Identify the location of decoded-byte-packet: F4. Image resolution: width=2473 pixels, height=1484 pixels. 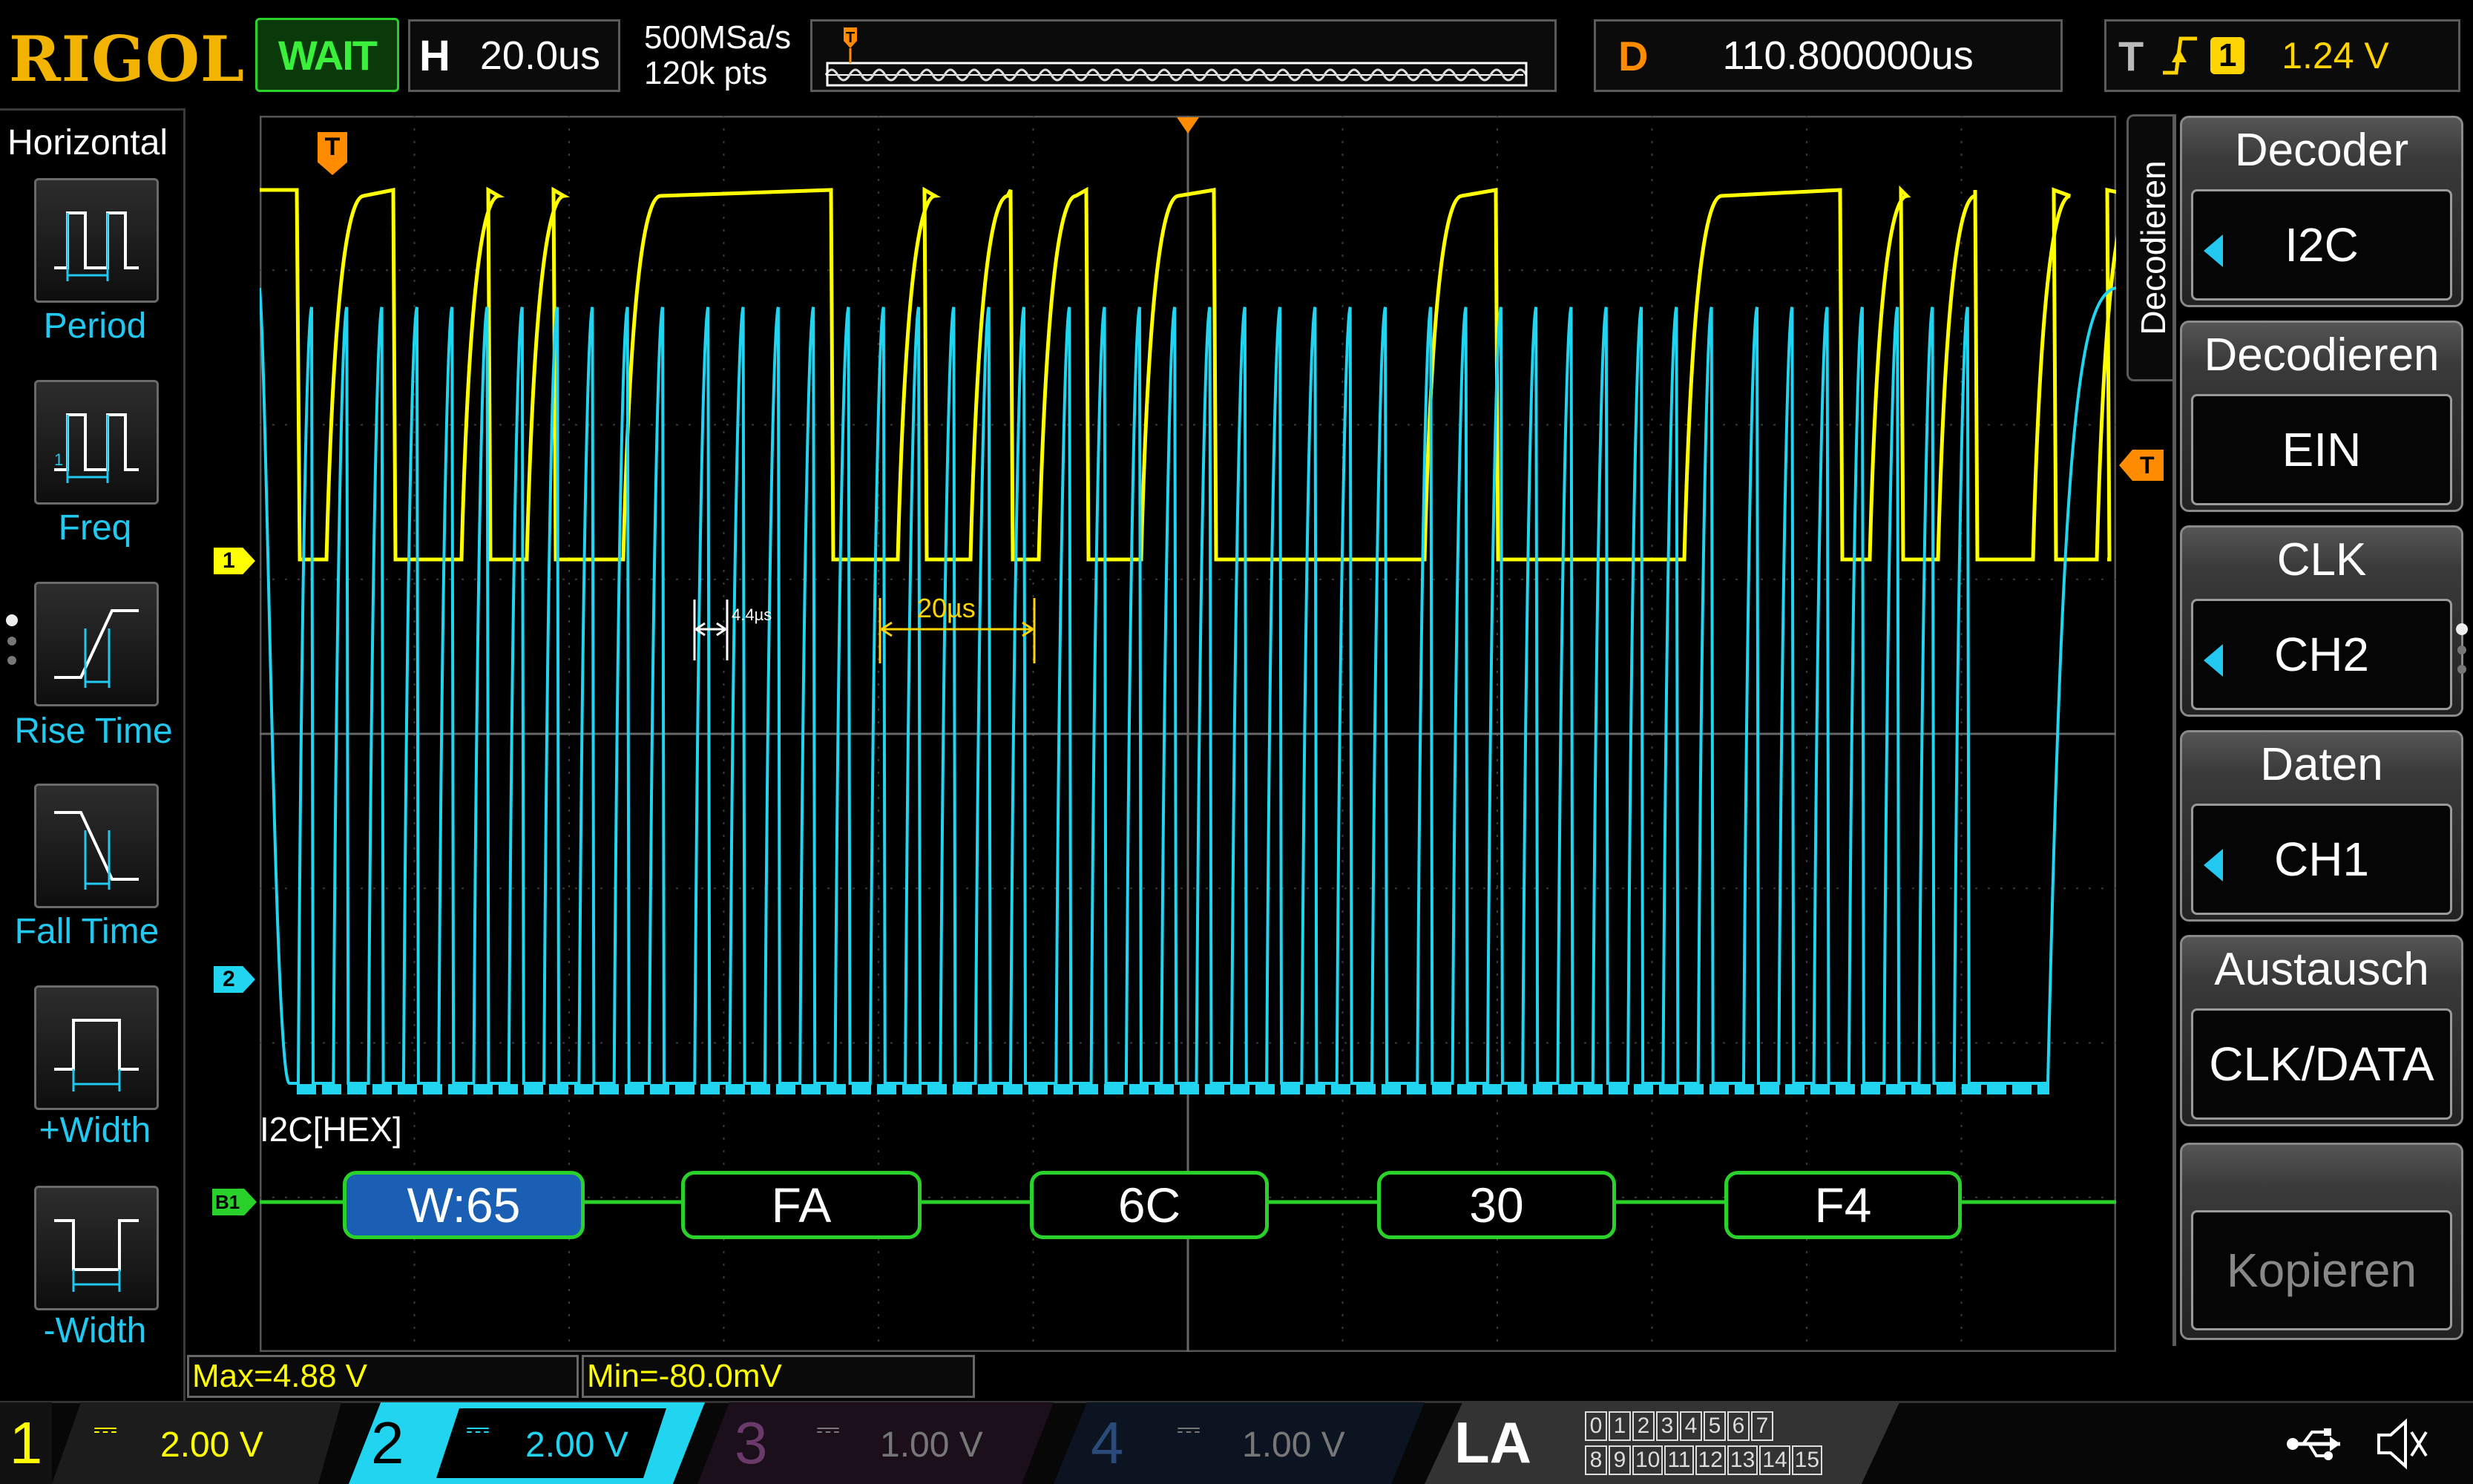
(1843, 1205).